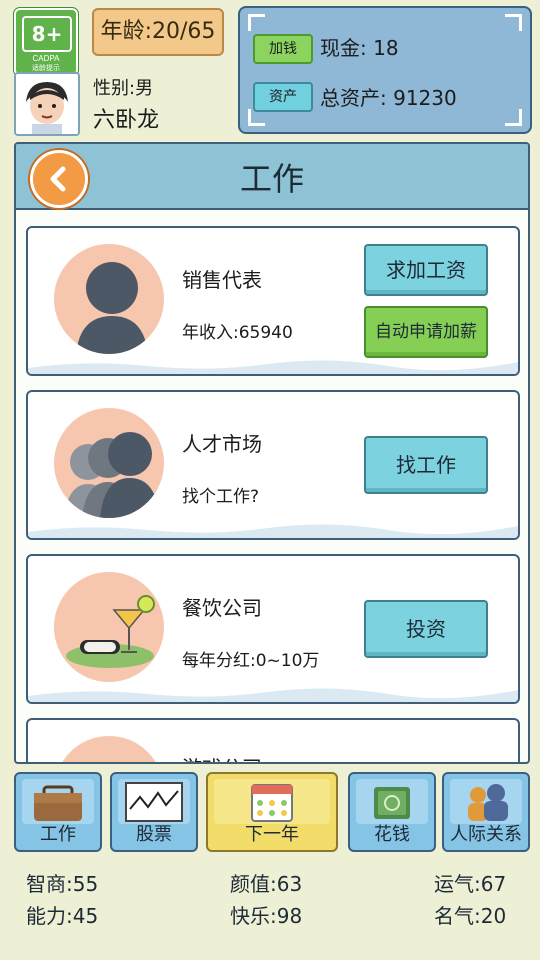 The height and width of the screenshot is (960, 540). What do you see at coordinates (58, 803) in the screenshot?
I see `briefcase-icon` at bounding box center [58, 803].